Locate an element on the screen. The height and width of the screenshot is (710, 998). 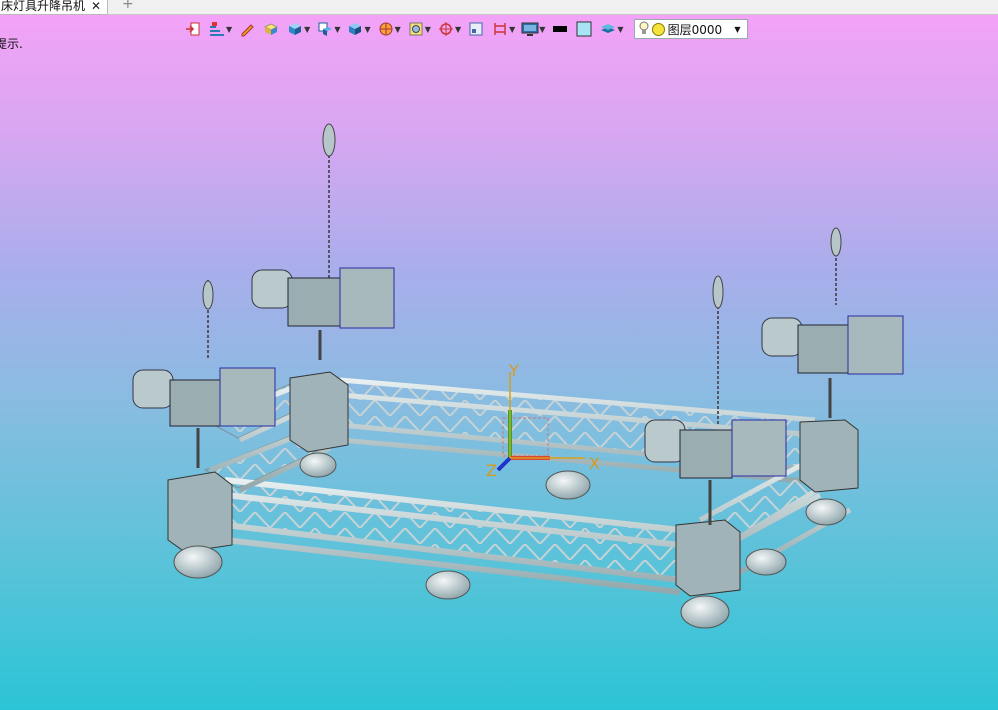
display-mode-icon is located at coordinates (325, 29).